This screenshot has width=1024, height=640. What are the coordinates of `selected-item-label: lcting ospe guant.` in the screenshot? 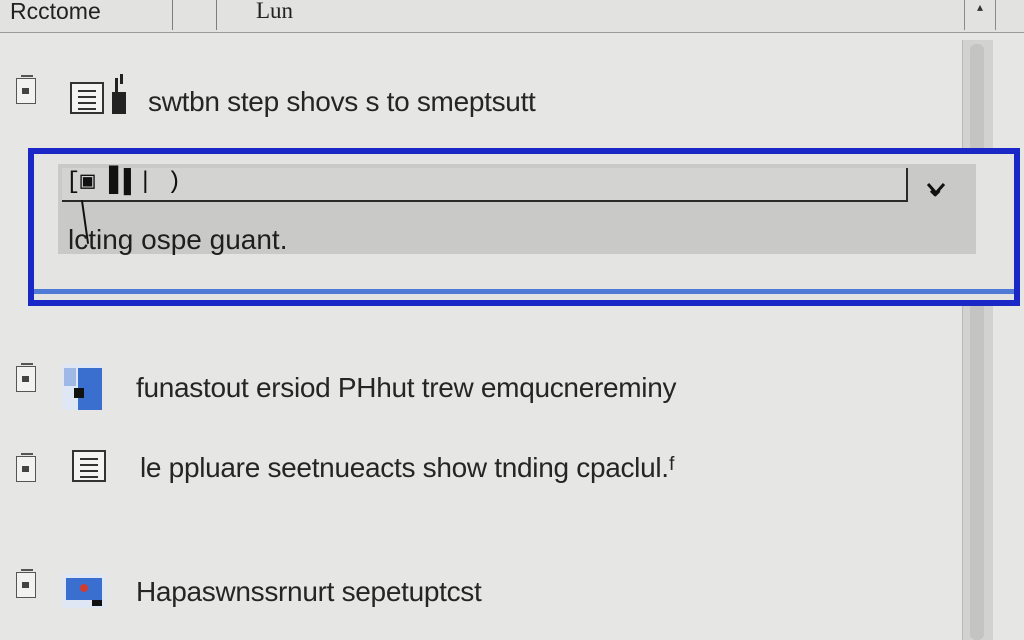 It's located at (178, 239).